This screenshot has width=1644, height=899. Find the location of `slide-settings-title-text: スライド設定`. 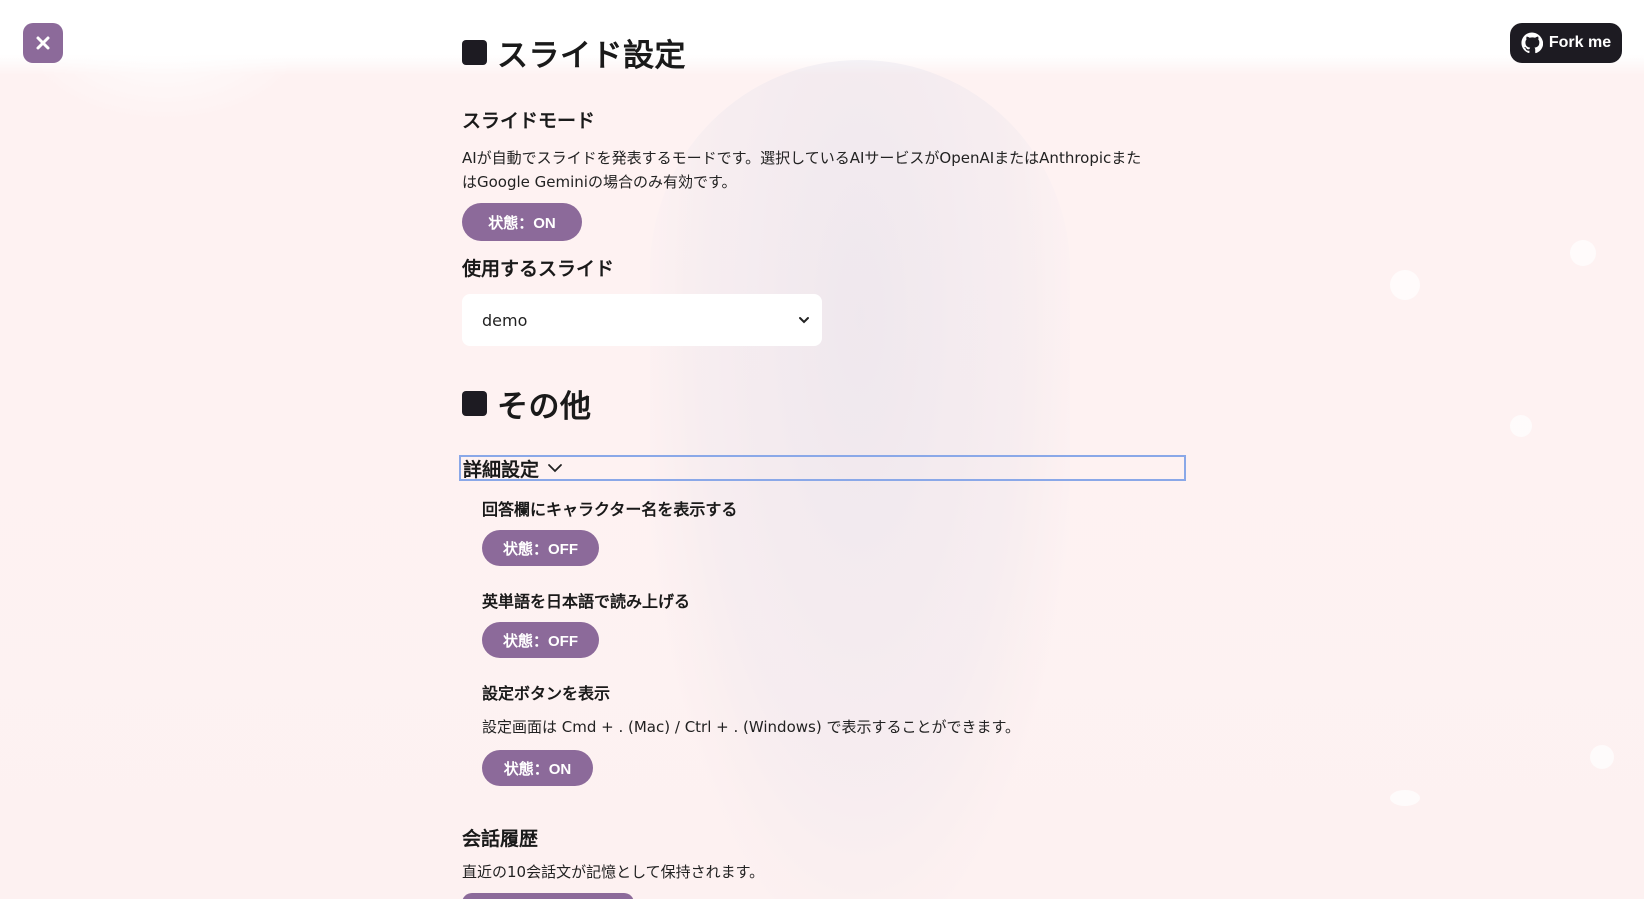

slide-settings-title-text: スライド設定 is located at coordinates (591, 56).